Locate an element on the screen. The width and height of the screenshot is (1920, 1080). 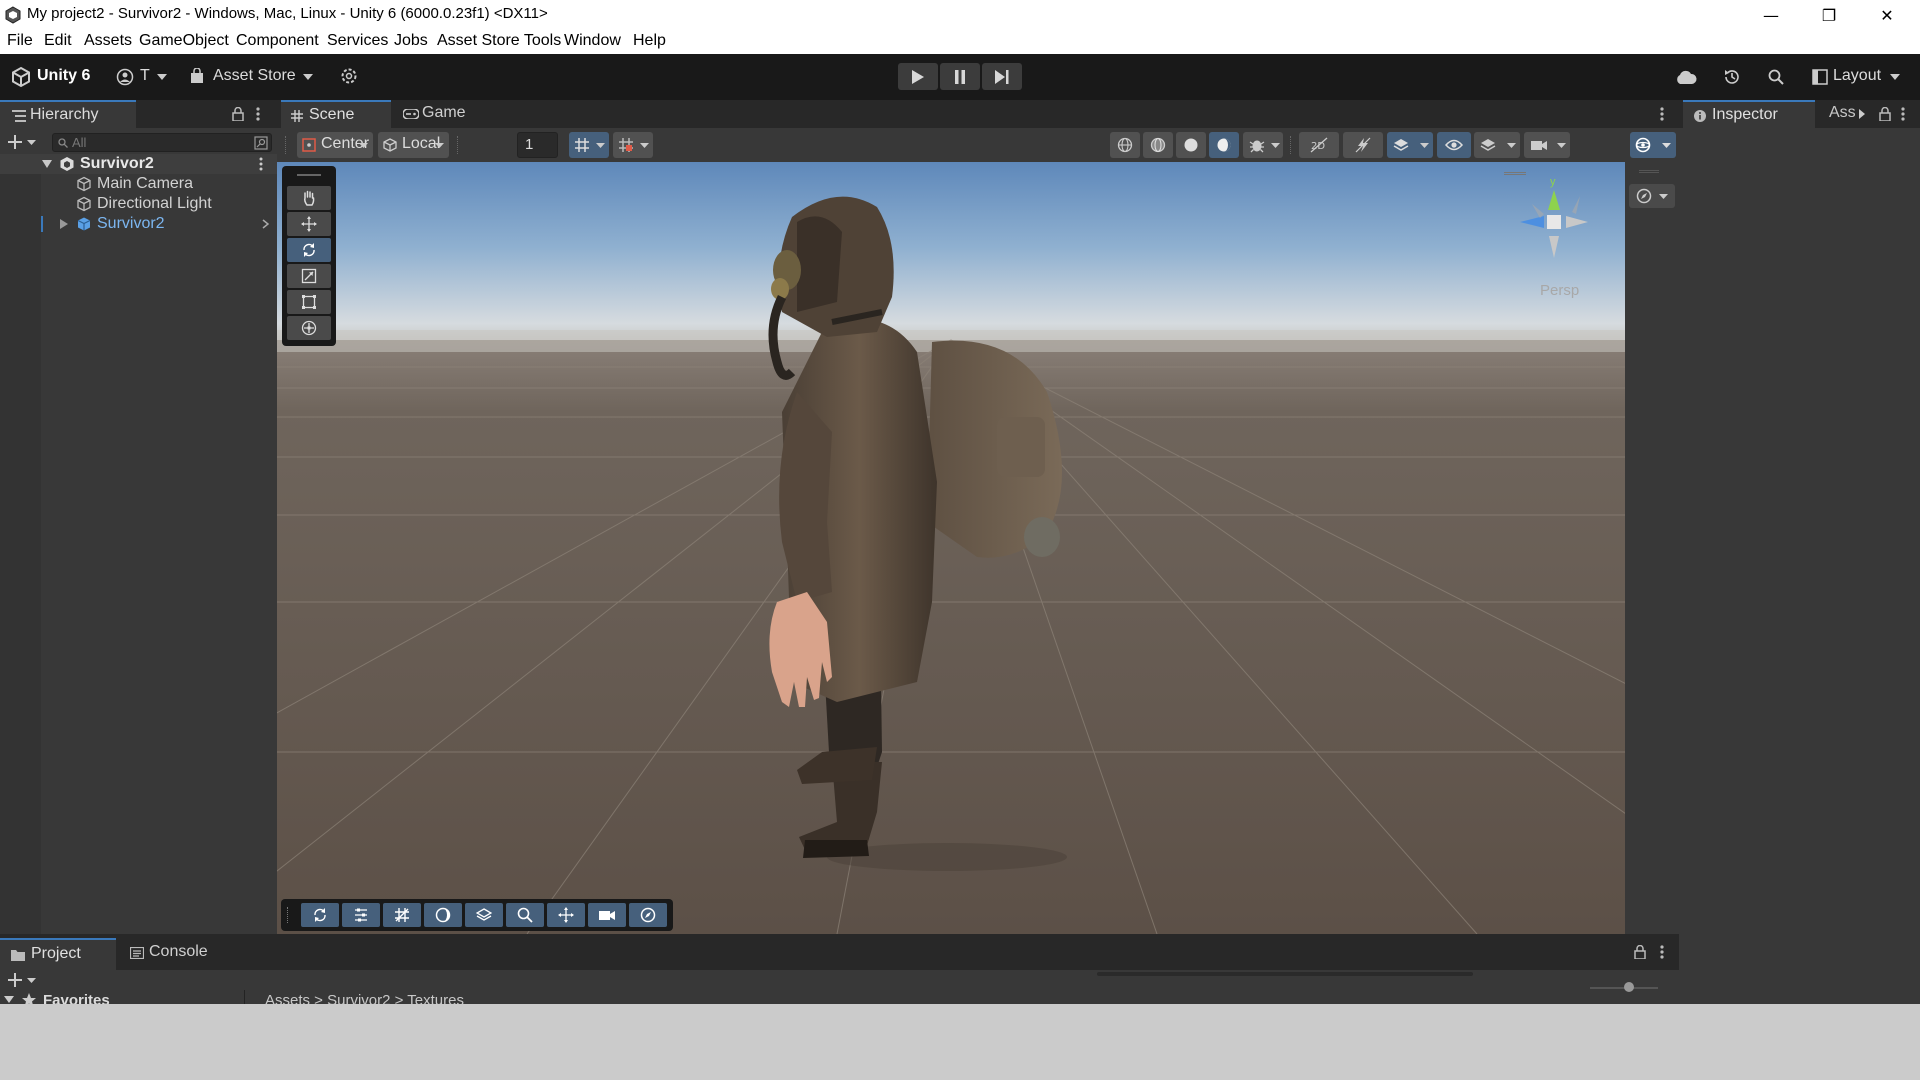
close-button: ✕ is located at coordinates (1887, 15).